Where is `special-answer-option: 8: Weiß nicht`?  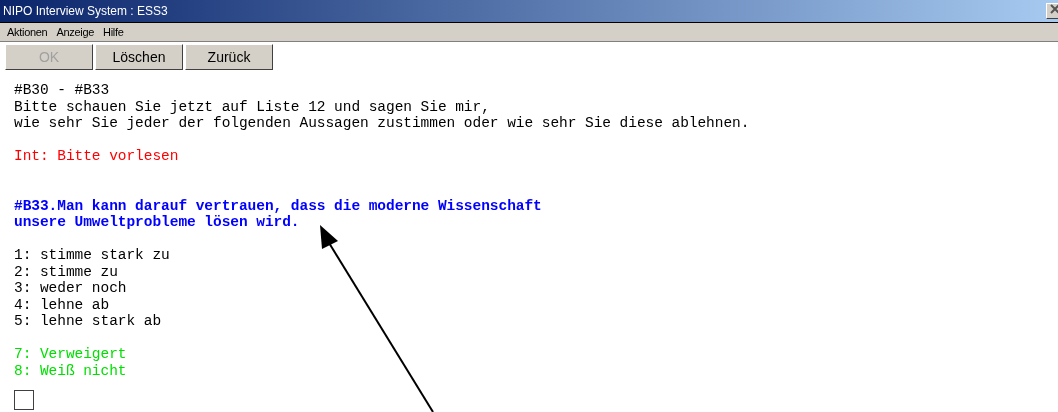 special-answer-option: 8: Weiß nicht is located at coordinates (70, 370).